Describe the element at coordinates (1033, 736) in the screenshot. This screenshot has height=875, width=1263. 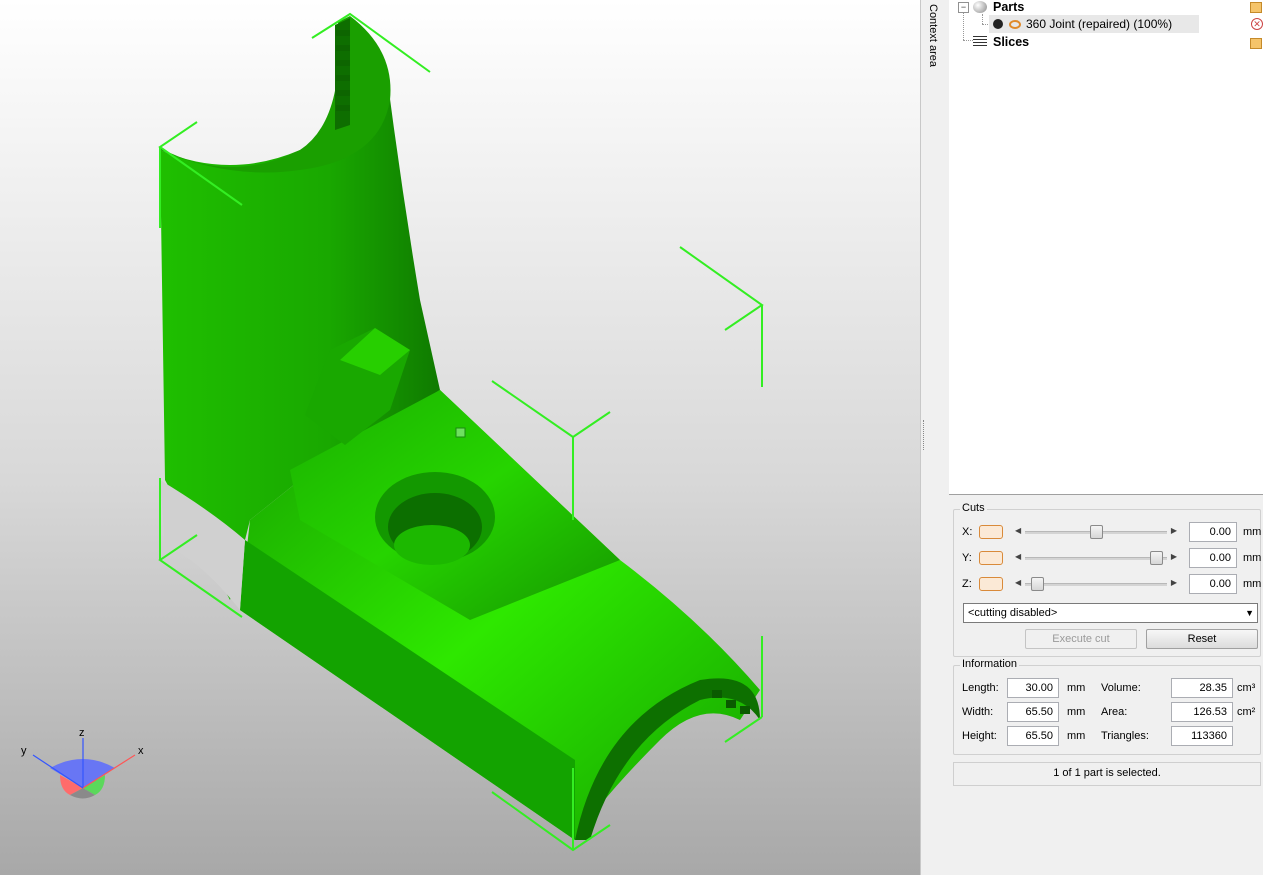
I see `height-value: 65.50` at that location.